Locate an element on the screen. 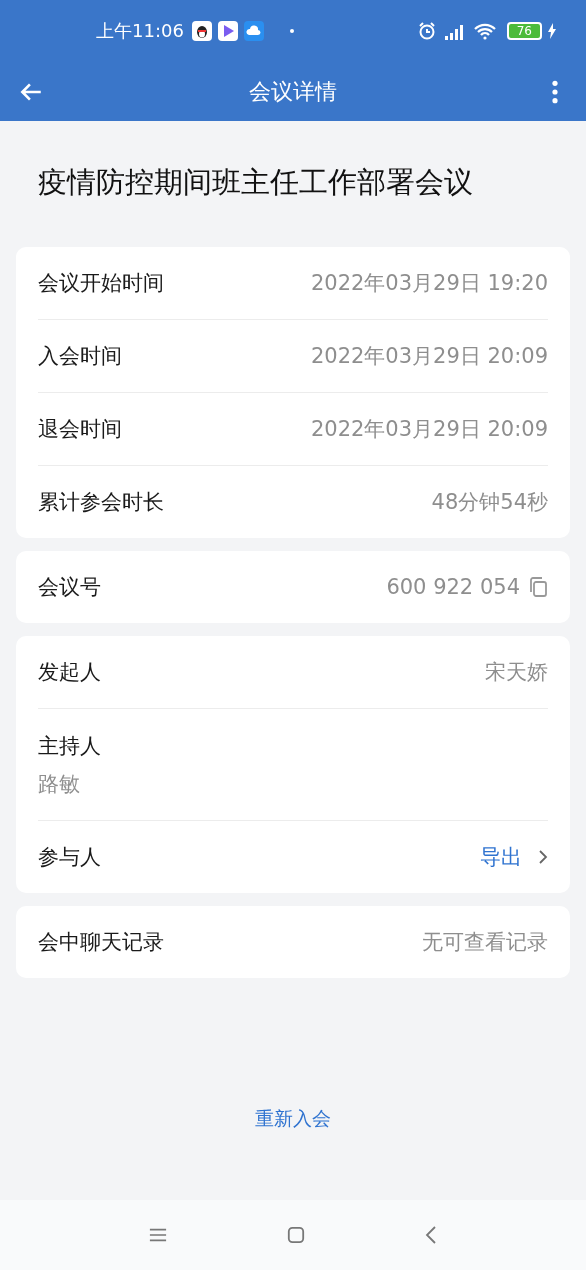 Image resolution: width=586 pixels, height=1270 pixels. page-title: 会议详情 is located at coordinates (293, 91).